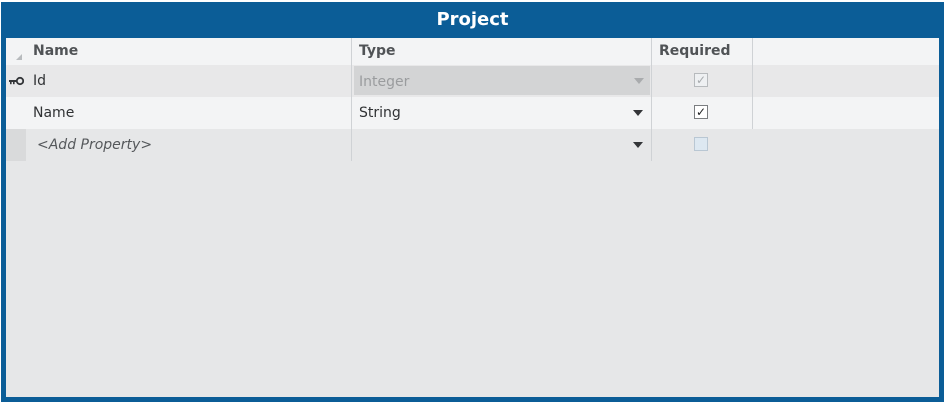 This screenshot has height=403, width=946. I want to click on property-name-cell: Id, so click(188, 81).